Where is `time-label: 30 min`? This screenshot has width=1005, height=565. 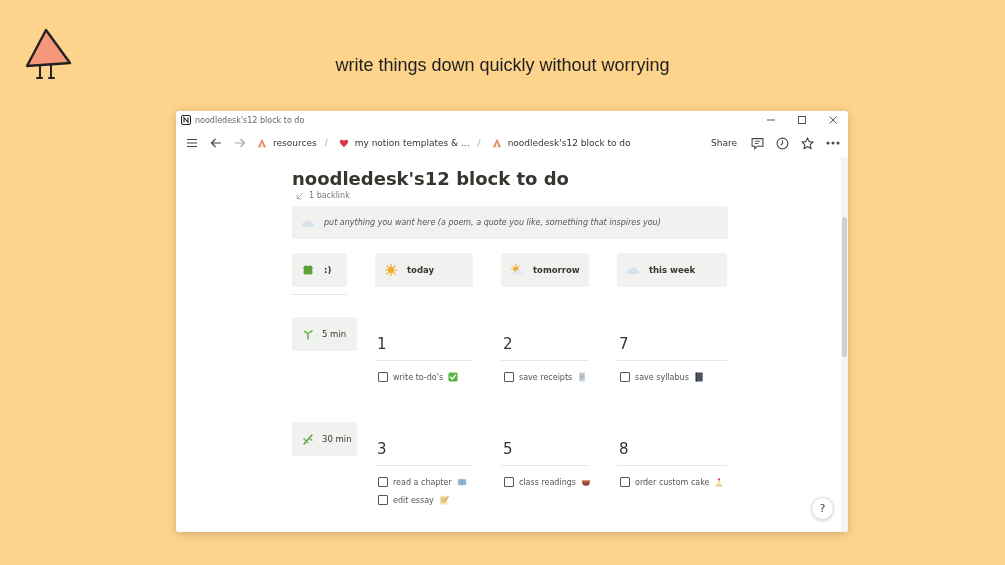
time-label: 30 min is located at coordinates (337, 439).